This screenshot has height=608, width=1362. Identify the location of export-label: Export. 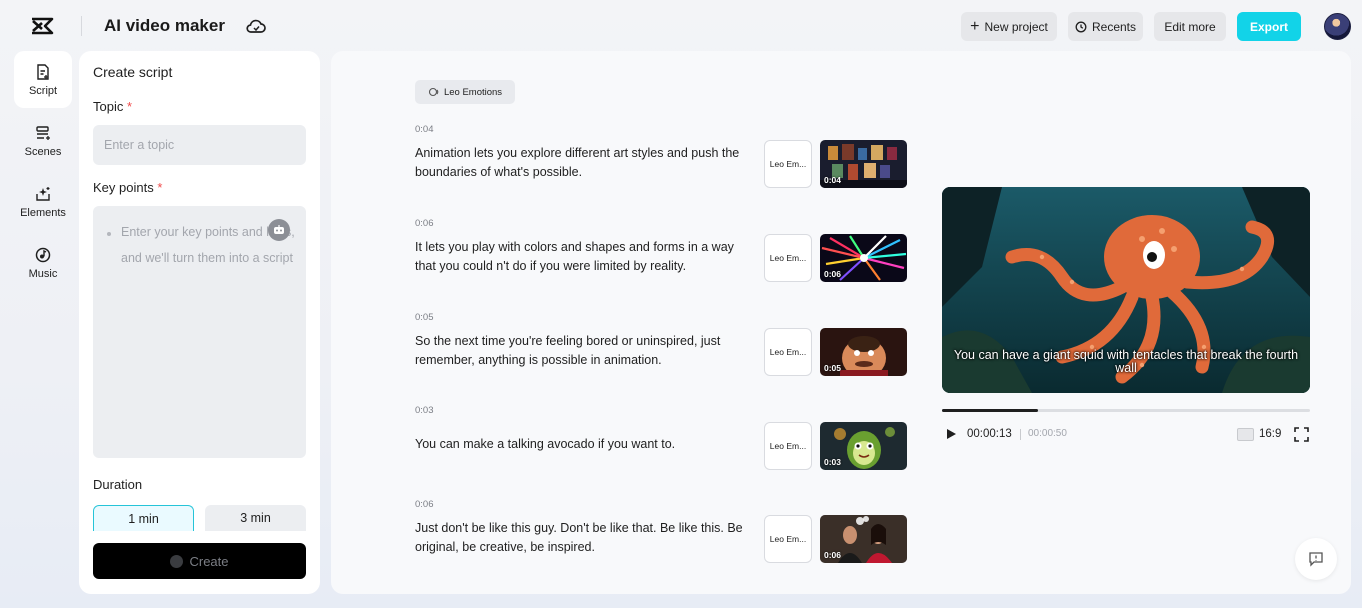
(1268, 26).